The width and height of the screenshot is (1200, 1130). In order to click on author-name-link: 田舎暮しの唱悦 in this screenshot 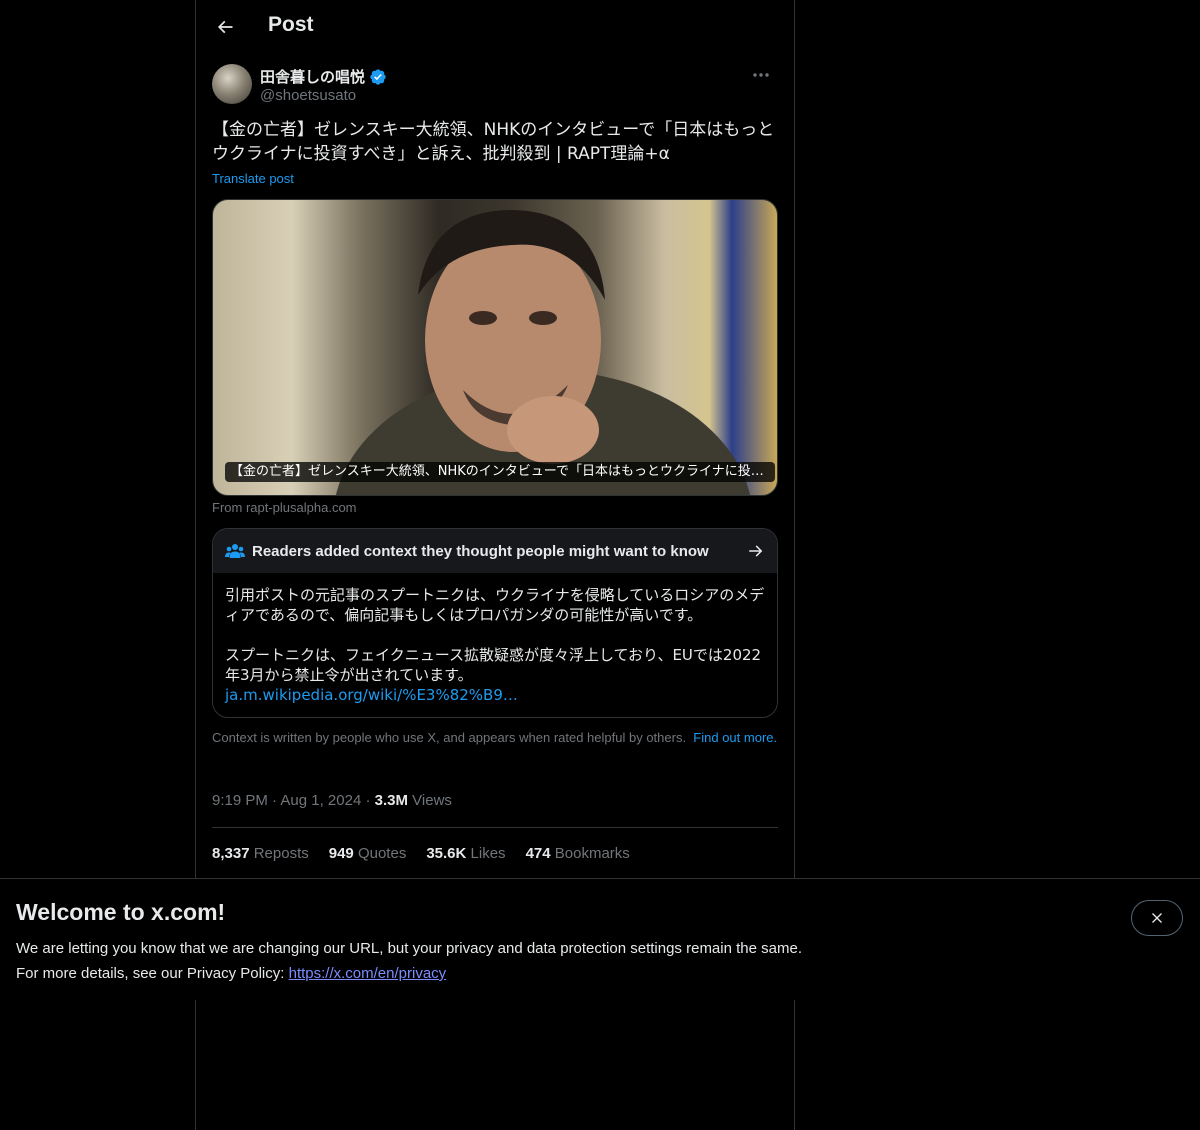, I will do `click(323, 76)`.